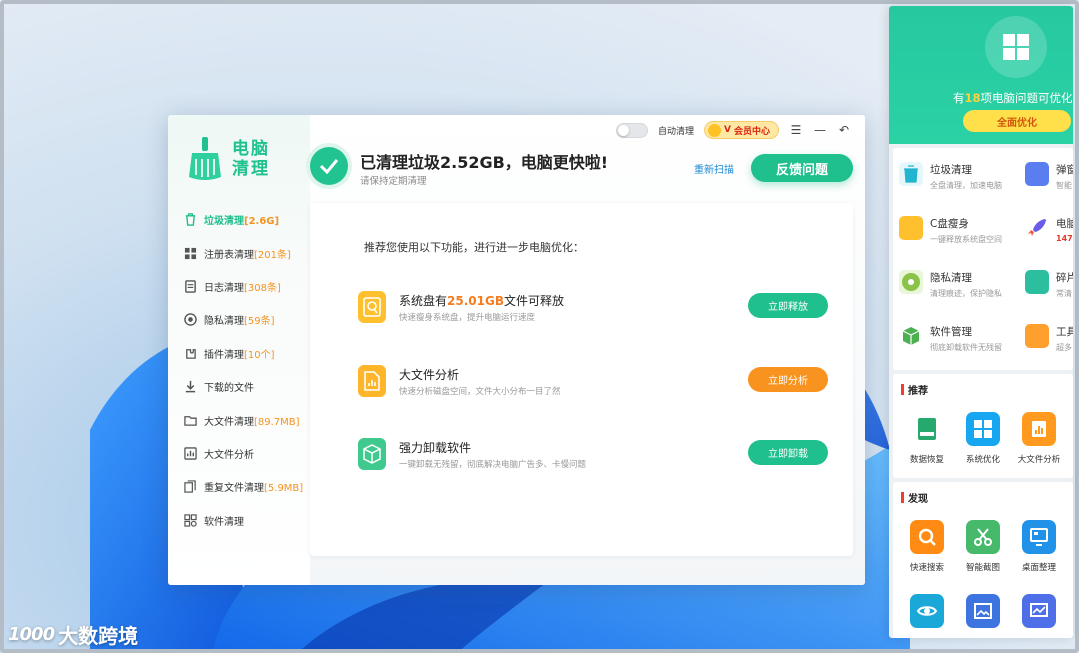  Describe the element at coordinates (251, 149) in the screenshot. I see `app-title-line1: 电脑` at that location.